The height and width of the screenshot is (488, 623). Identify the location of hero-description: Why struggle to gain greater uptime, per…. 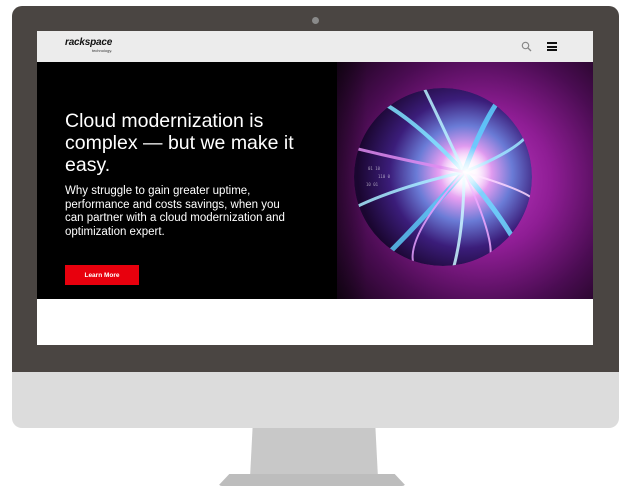
(175, 211).